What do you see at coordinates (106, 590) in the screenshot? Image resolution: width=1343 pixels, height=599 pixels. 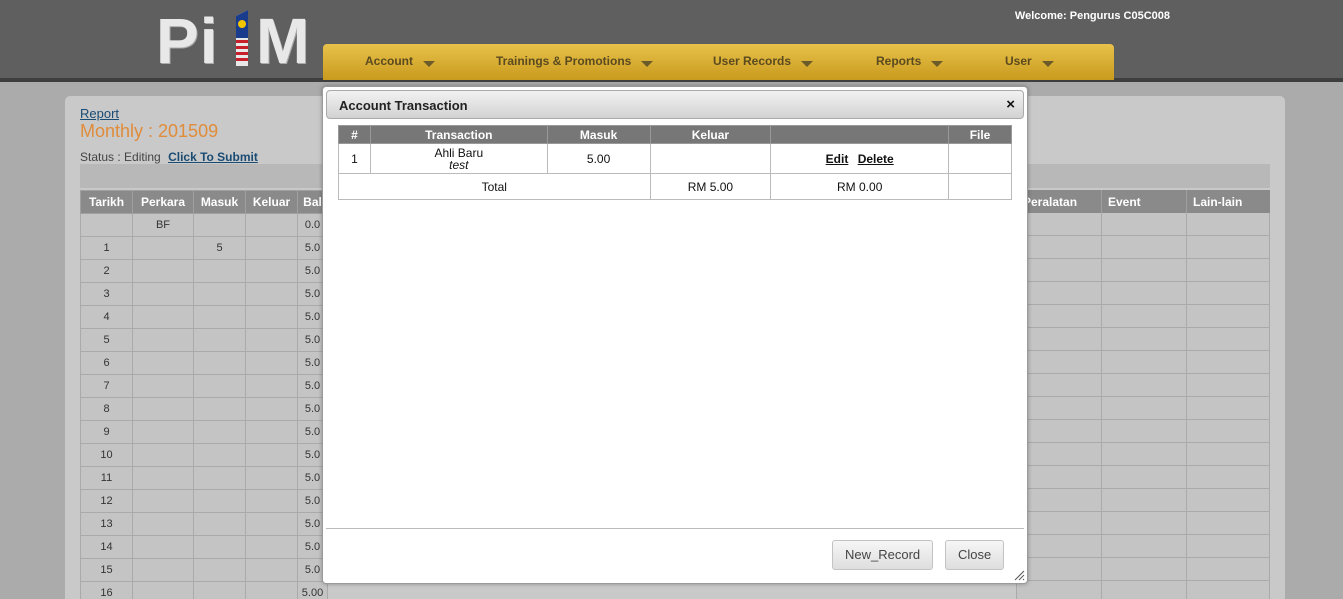 I see `cell-tarikh: 16` at bounding box center [106, 590].